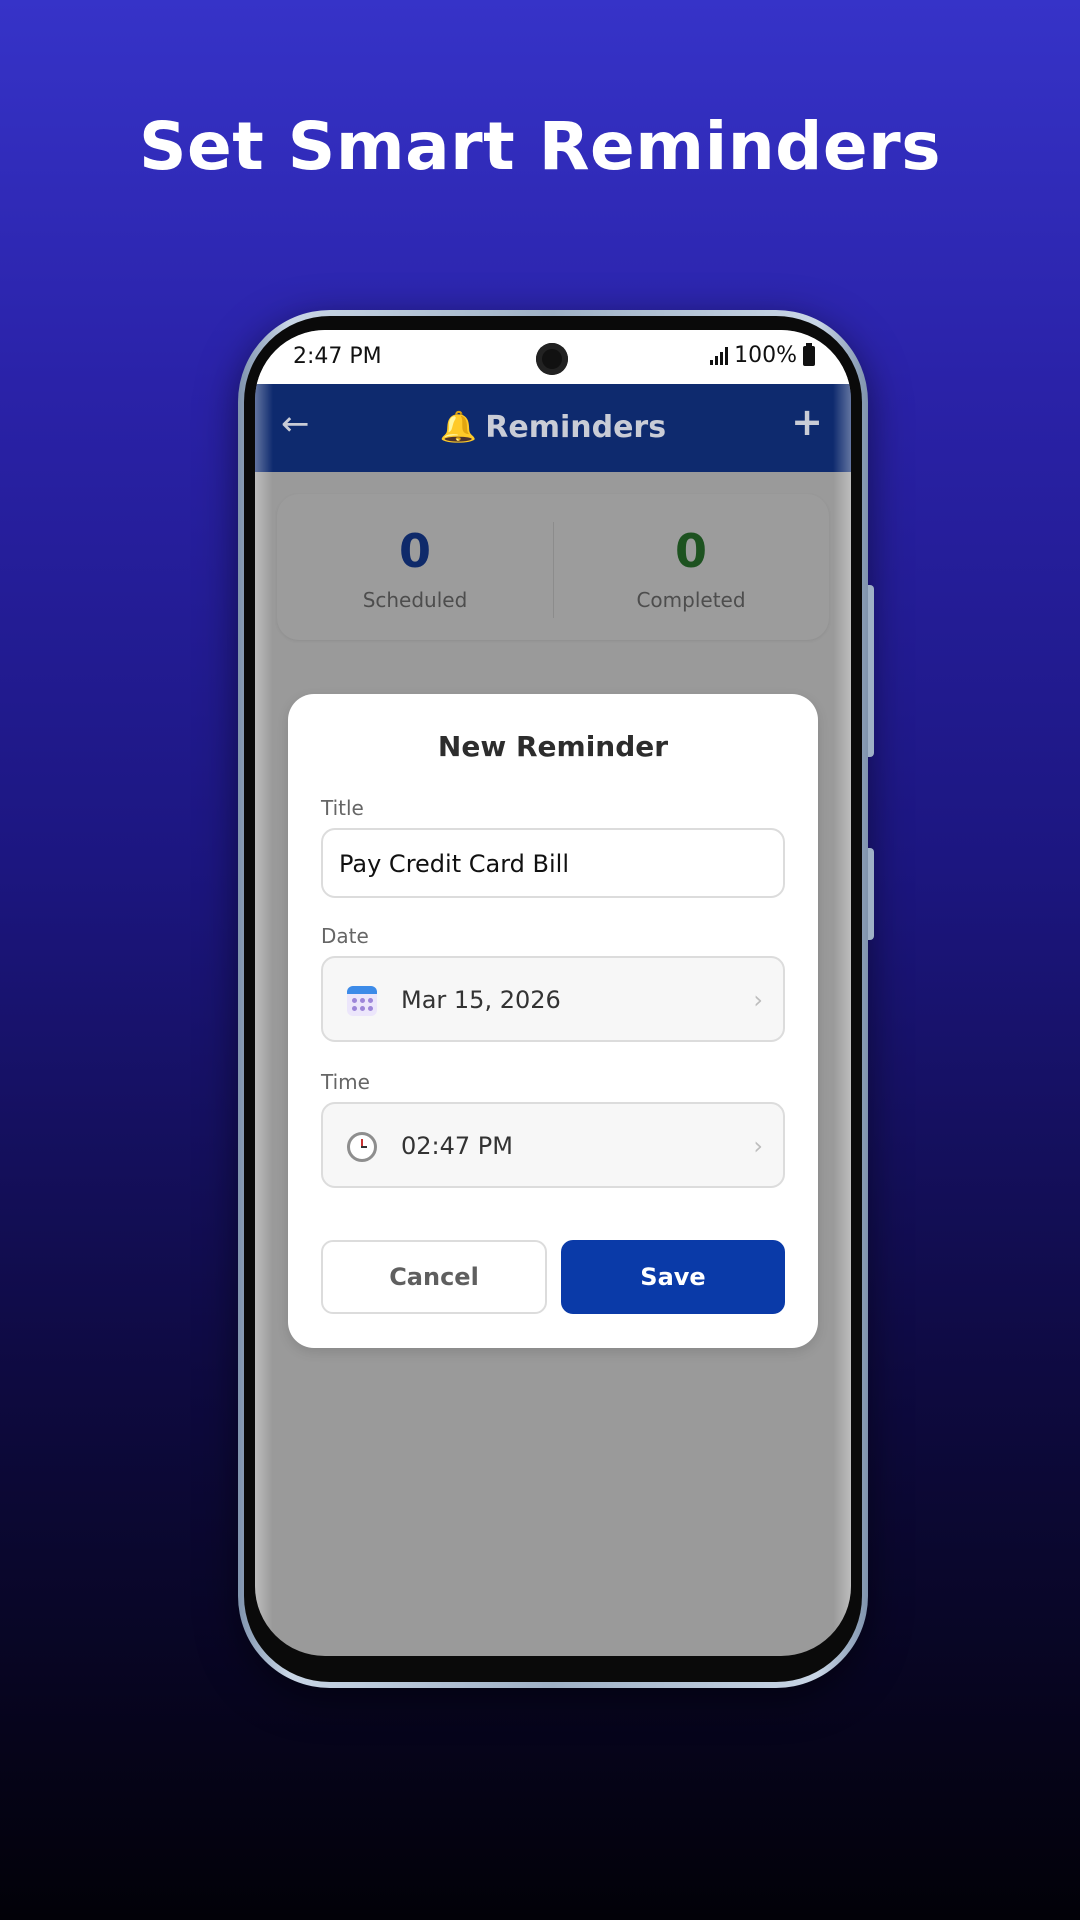  Describe the element at coordinates (553, 863) in the screenshot. I see `title-input: Pay Credit Card Bill` at that location.